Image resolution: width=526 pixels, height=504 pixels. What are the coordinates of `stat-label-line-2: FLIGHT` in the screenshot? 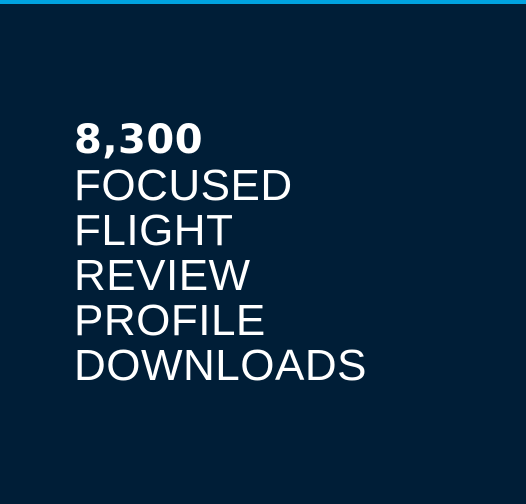 It's located at (154, 230).